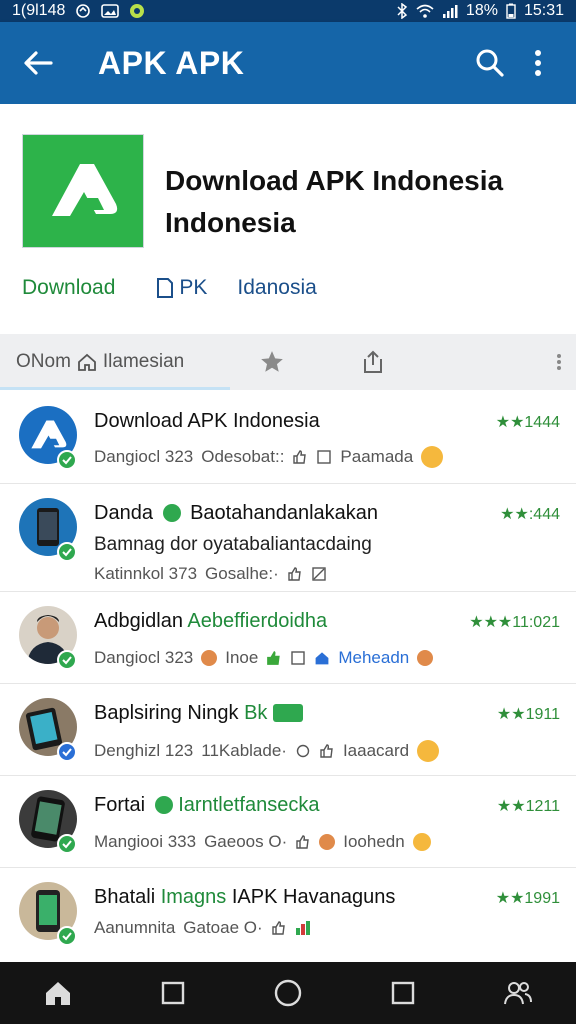 This screenshot has height=1024, width=576. Describe the element at coordinates (511, 11) in the screenshot. I see `battery-icon` at that location.